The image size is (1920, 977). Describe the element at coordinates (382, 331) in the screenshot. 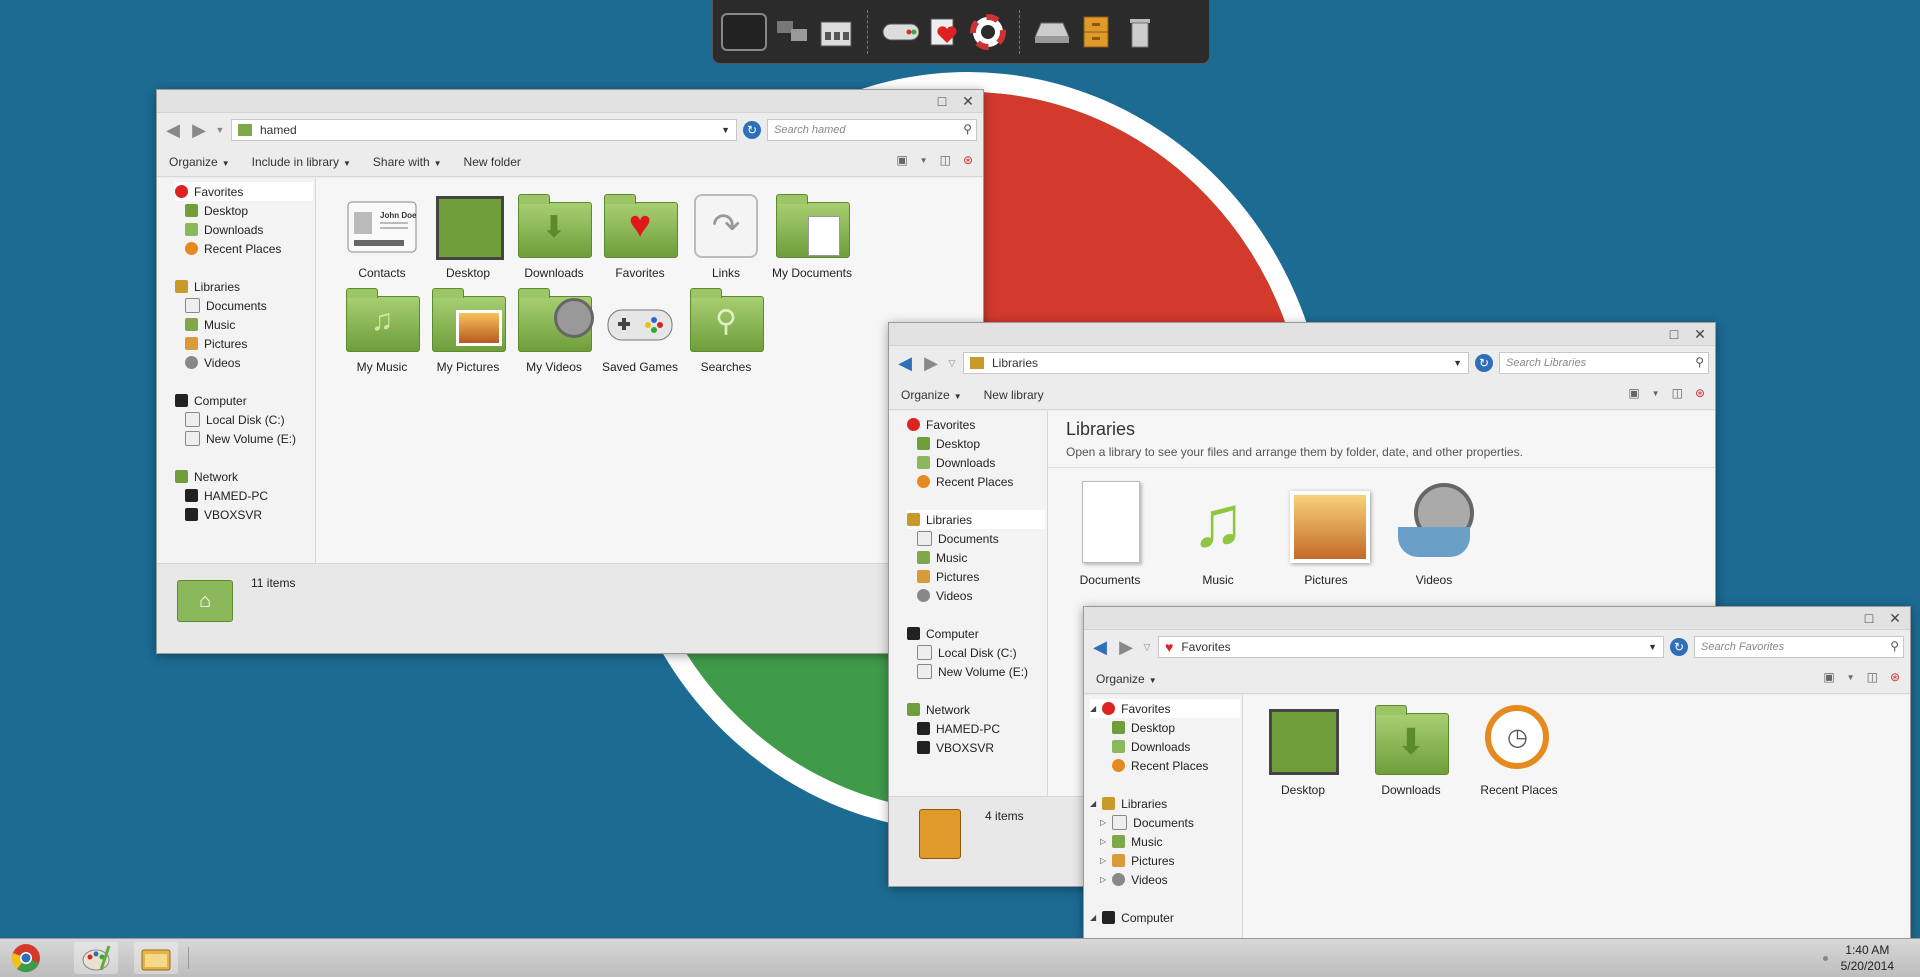

I see `item-my-music: ♫ My Music` at that location.